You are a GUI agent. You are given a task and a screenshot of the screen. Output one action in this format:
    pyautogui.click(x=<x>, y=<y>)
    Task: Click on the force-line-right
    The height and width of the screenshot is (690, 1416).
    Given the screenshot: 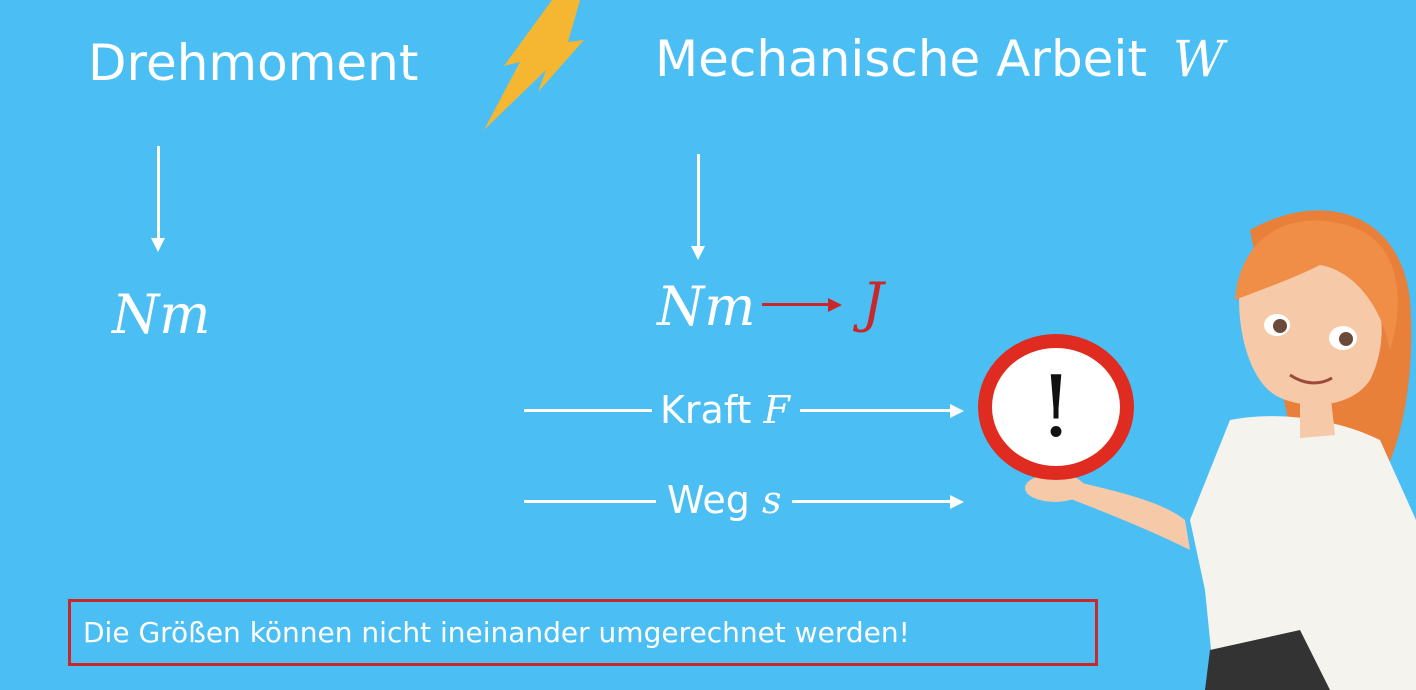 What is the action you would take?
    pyautogui.click(x=875, y=410)
    